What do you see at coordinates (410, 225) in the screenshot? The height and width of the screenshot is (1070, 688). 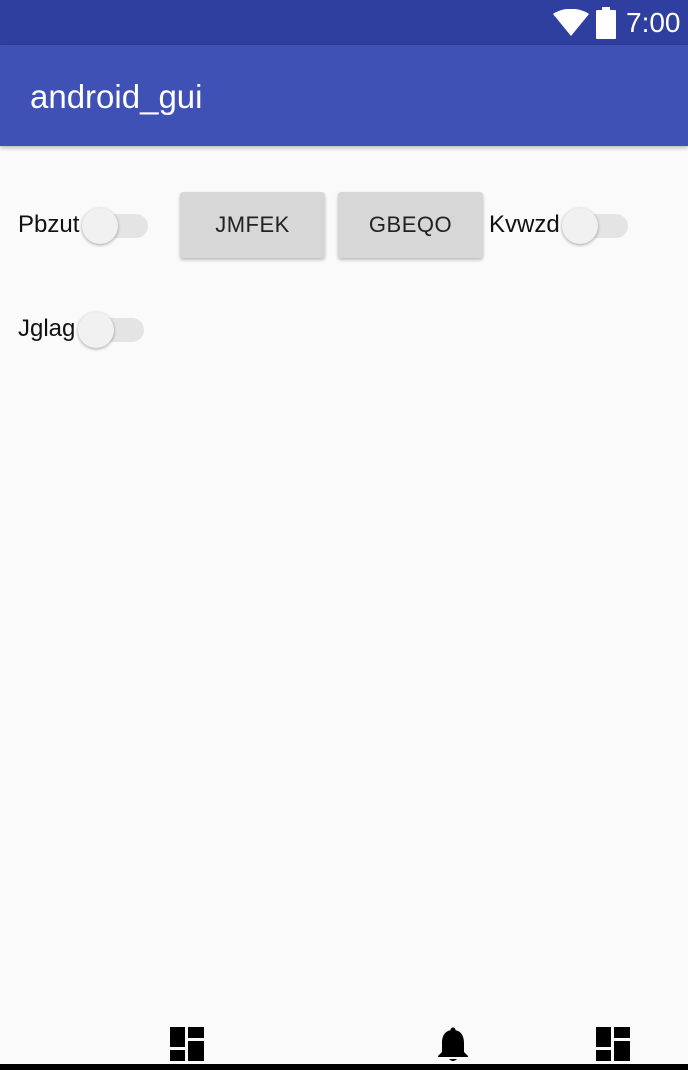 I see `gbeqo-button: GBEQO` at bounding box center [410, 225].